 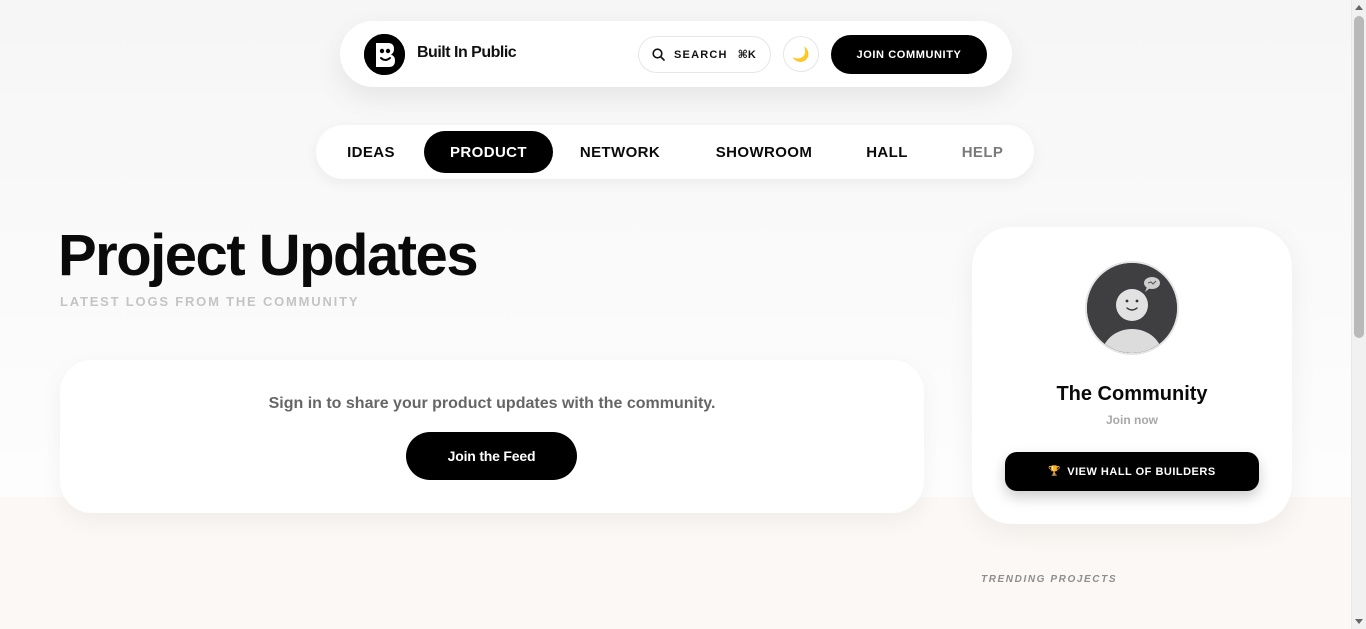 What do you see at coordinates (1359, 177) in the screenshot?
I see `scrollbar-thumb` at bounding box center [1359, 177].